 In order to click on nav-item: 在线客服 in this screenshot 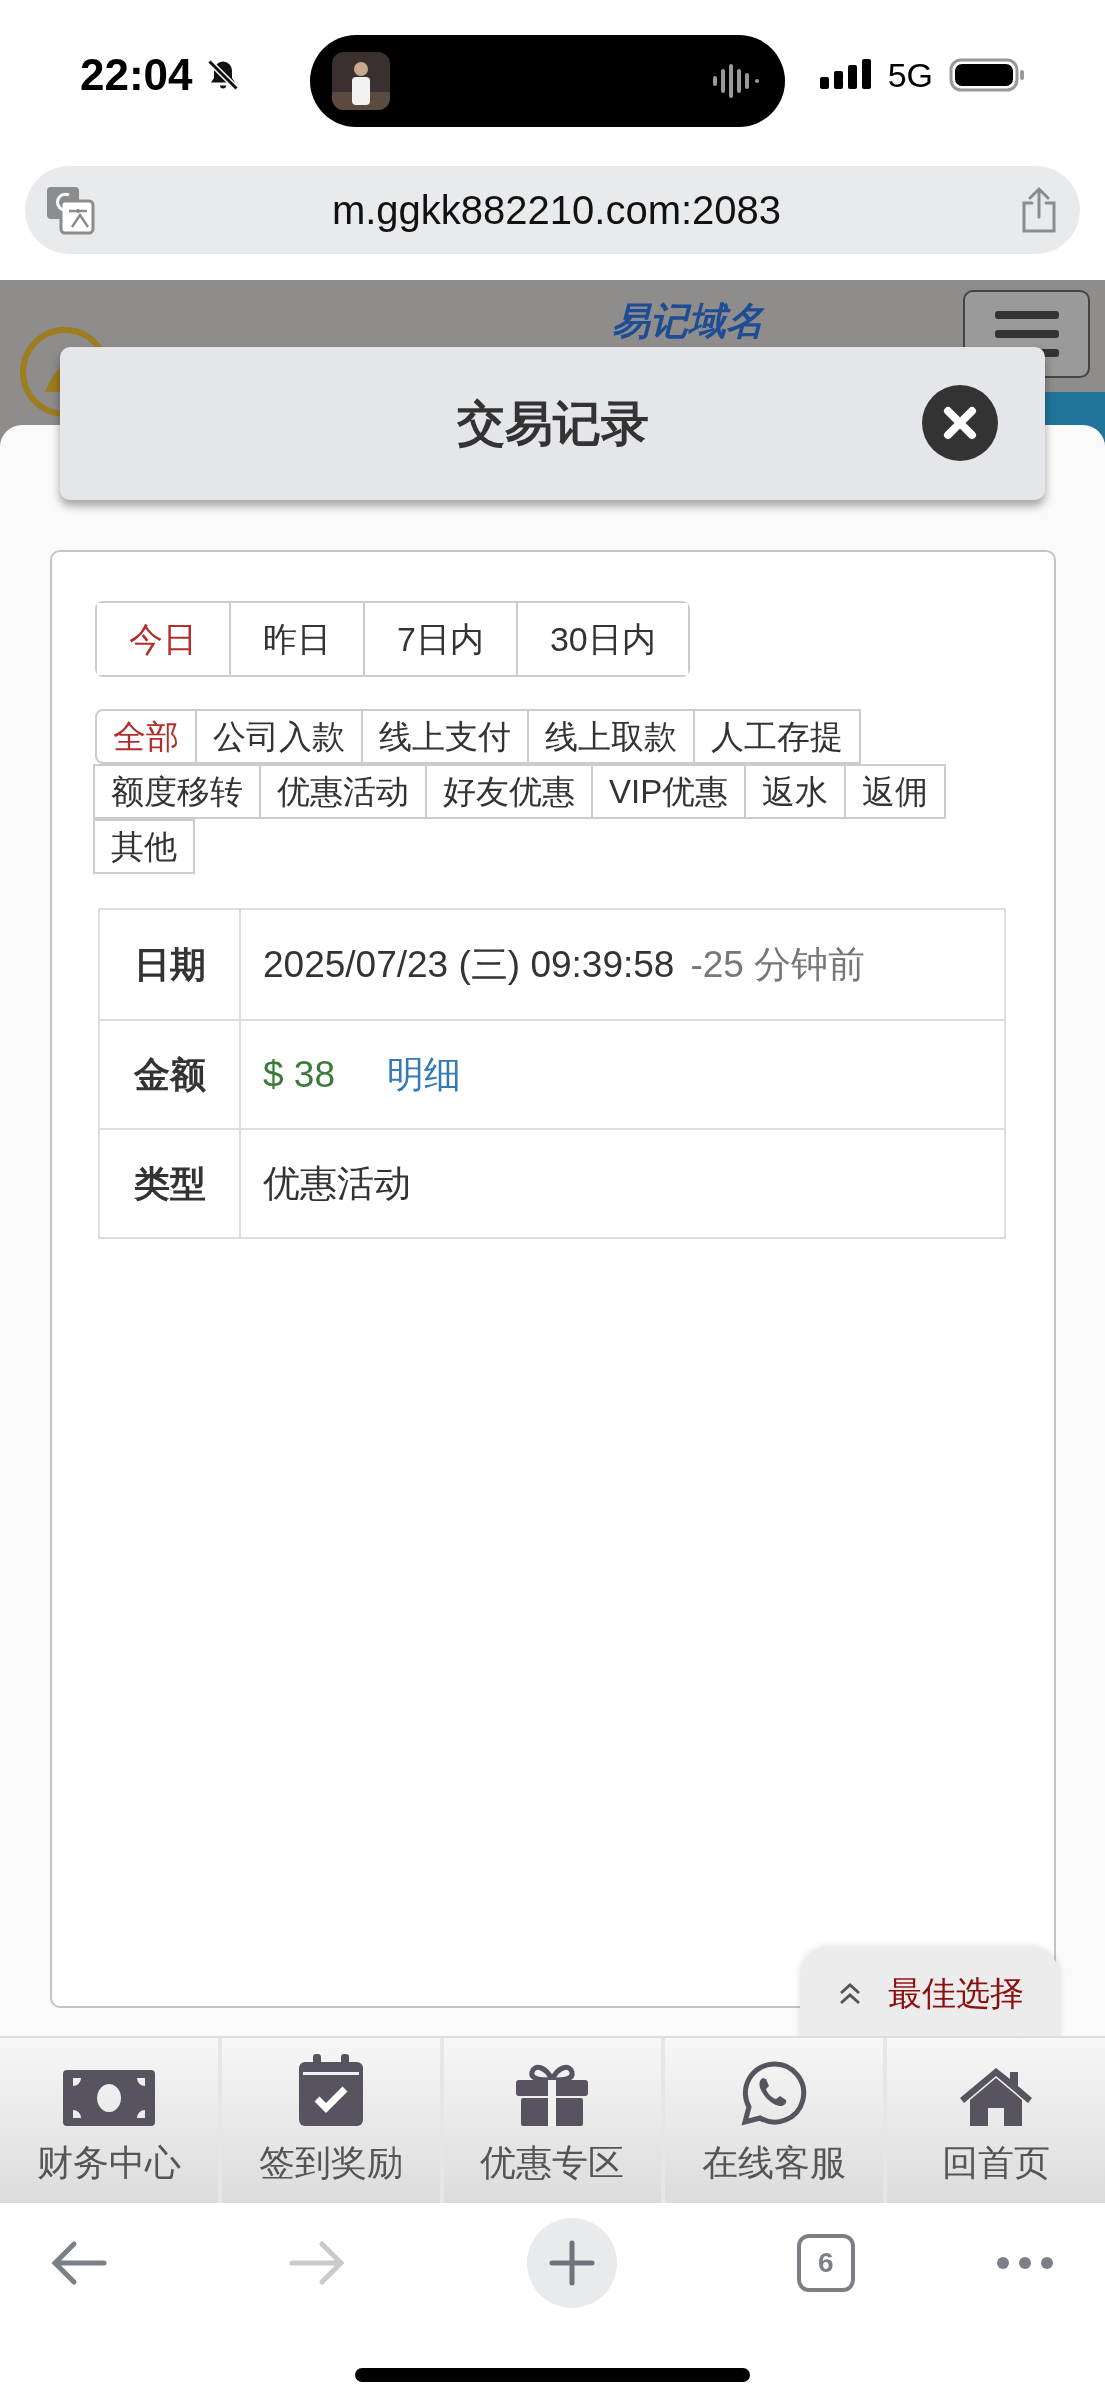, I will do `click(772, 2120)`.